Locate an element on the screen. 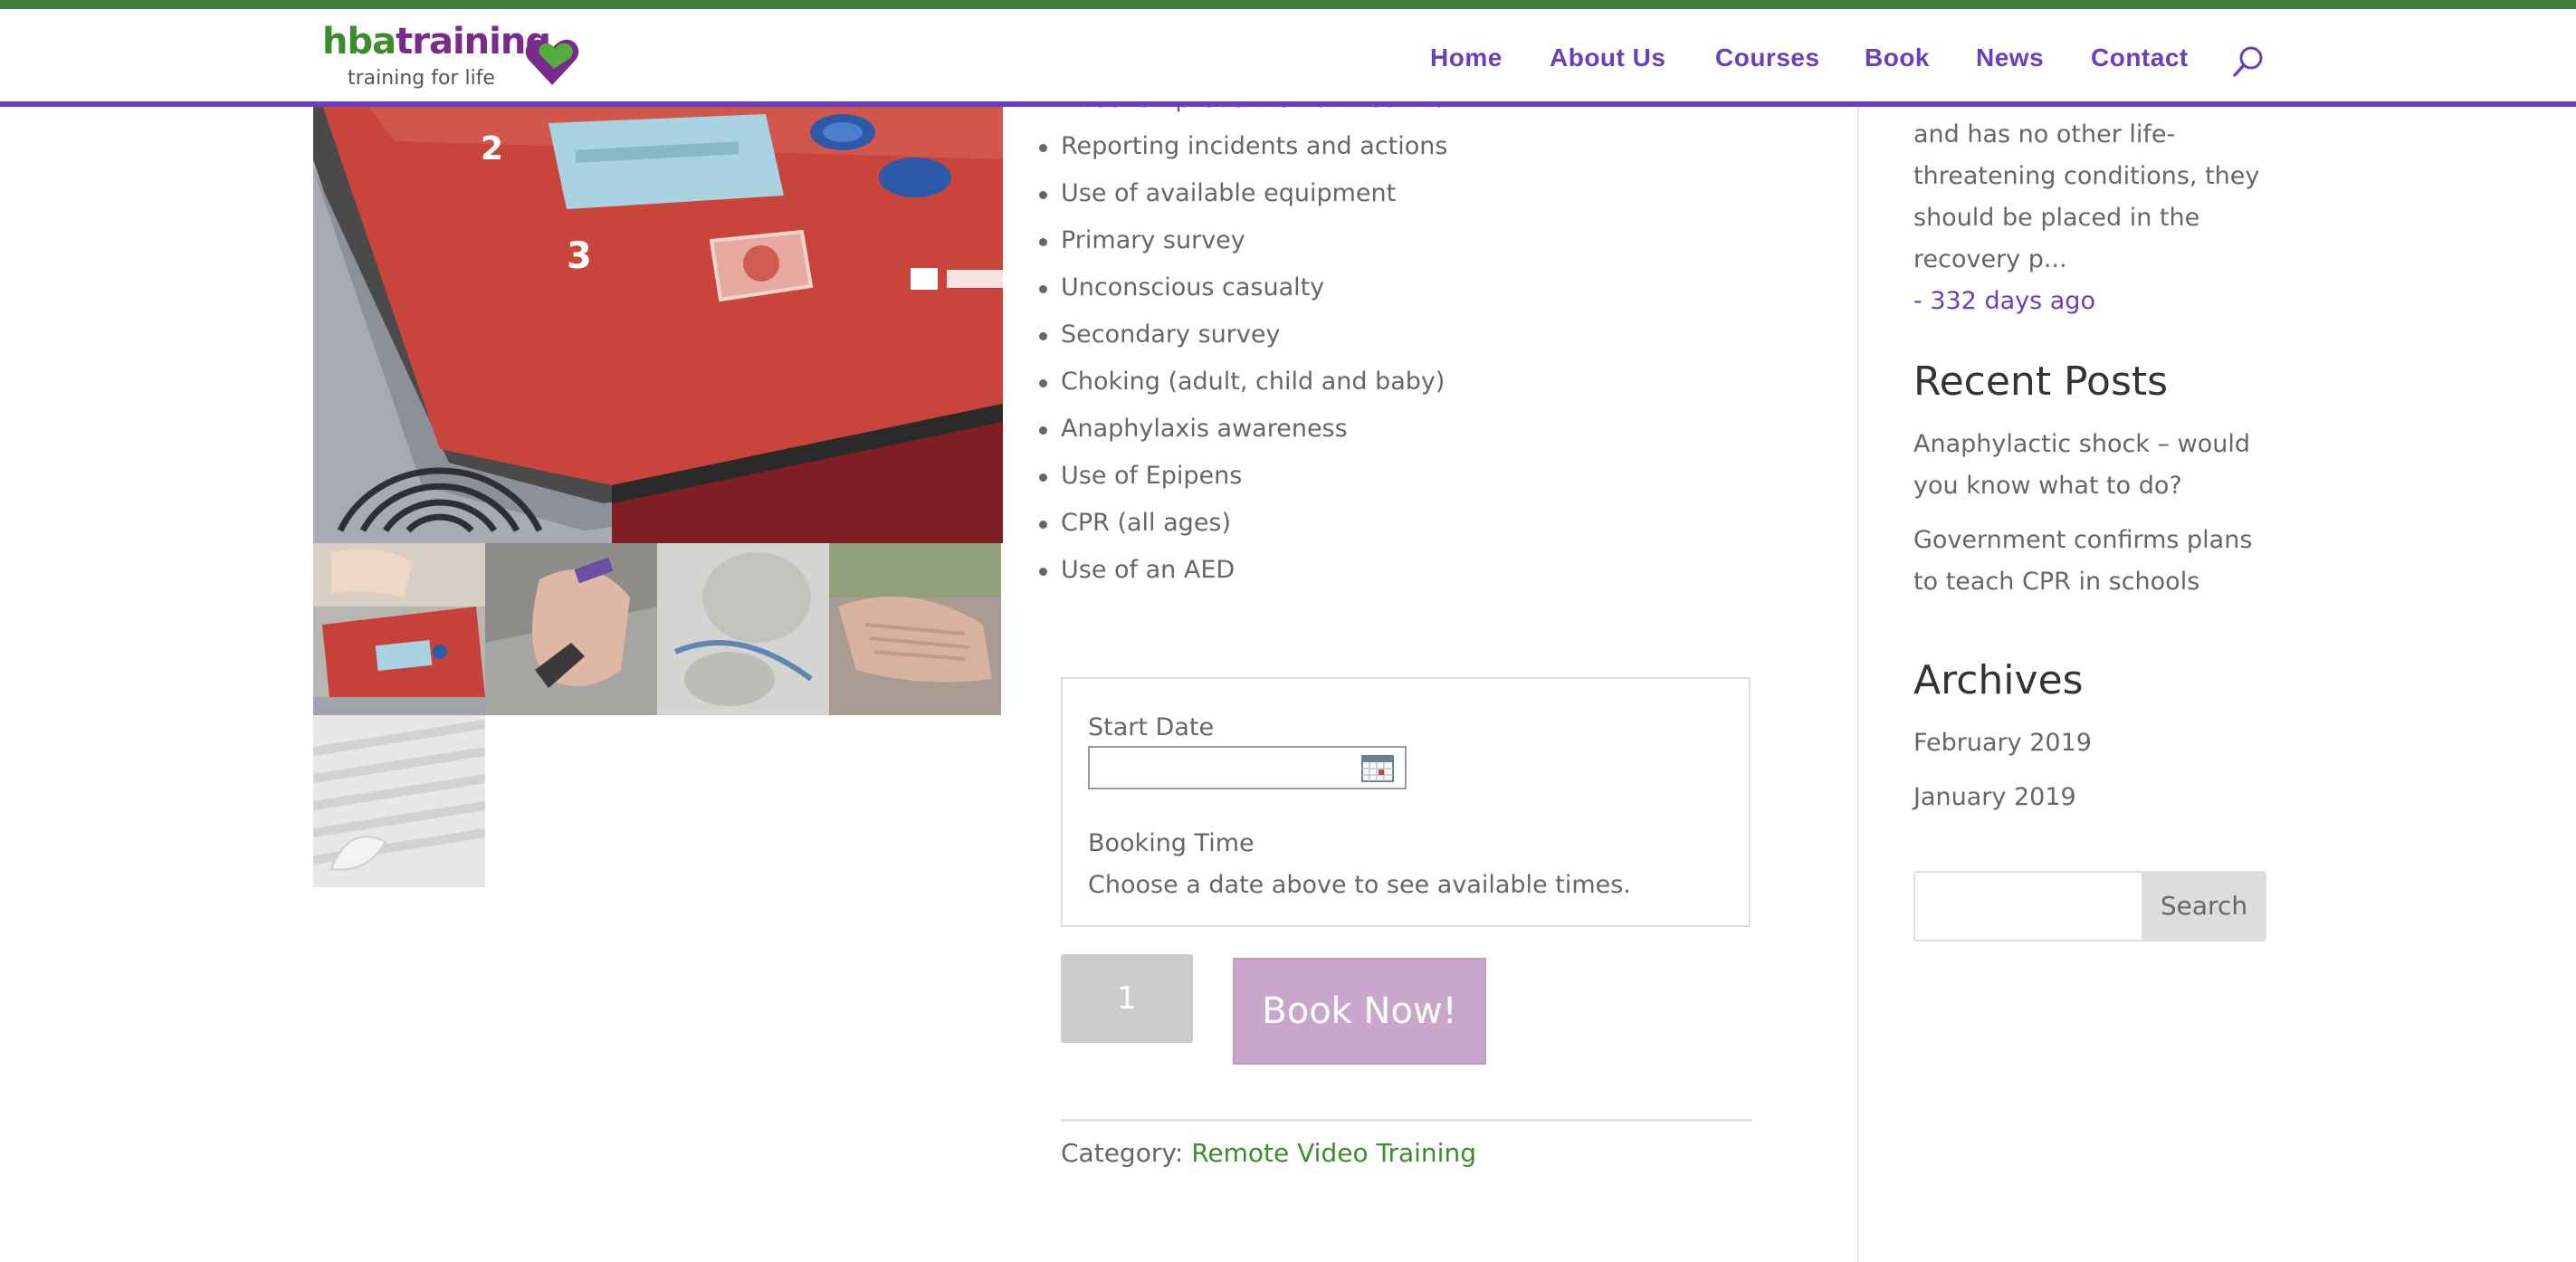 This screenshot has width=2576, height=1262. archives-heading: Archives is located at coordinates (1999, 680).